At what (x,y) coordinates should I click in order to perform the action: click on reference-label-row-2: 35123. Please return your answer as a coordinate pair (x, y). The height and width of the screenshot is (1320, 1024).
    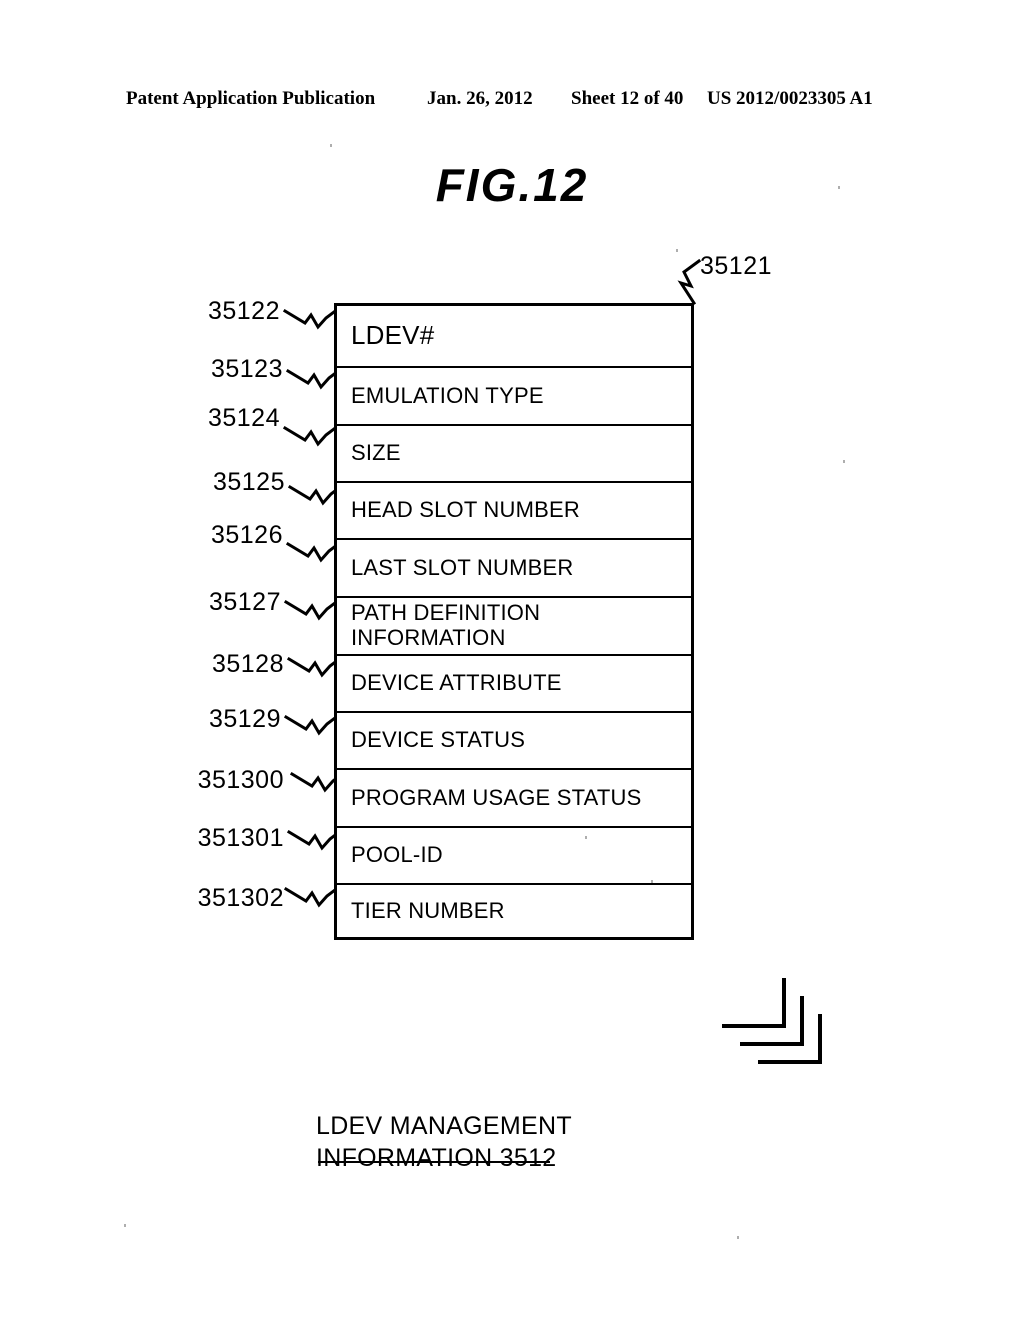
    Looking at the image, I should click on (246, 369).